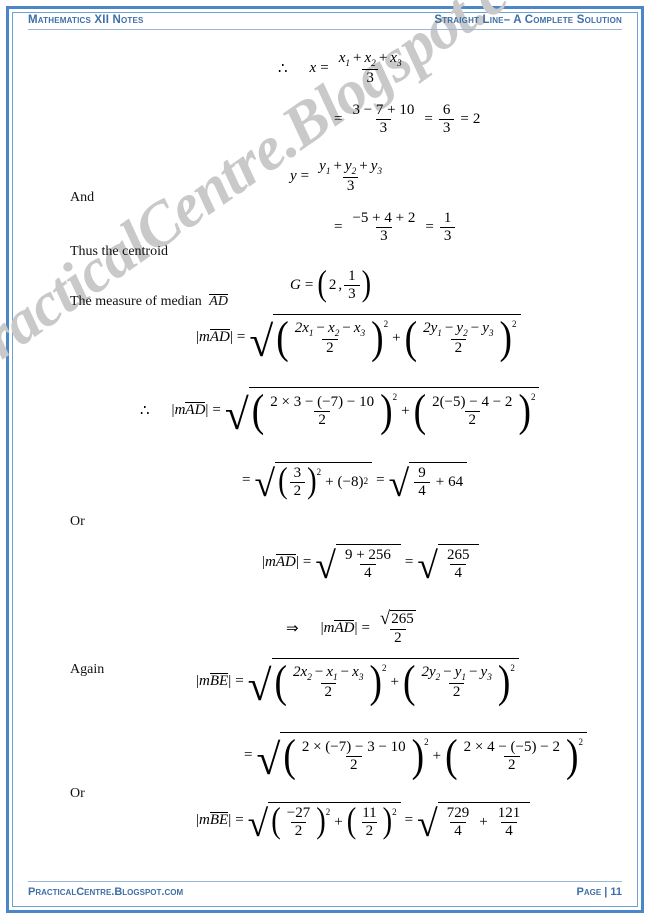 This screenshot has width=650, height=919. Describe the element at coordinates (293, 176) in the screenshot. I see `y-variable: y` at that location.